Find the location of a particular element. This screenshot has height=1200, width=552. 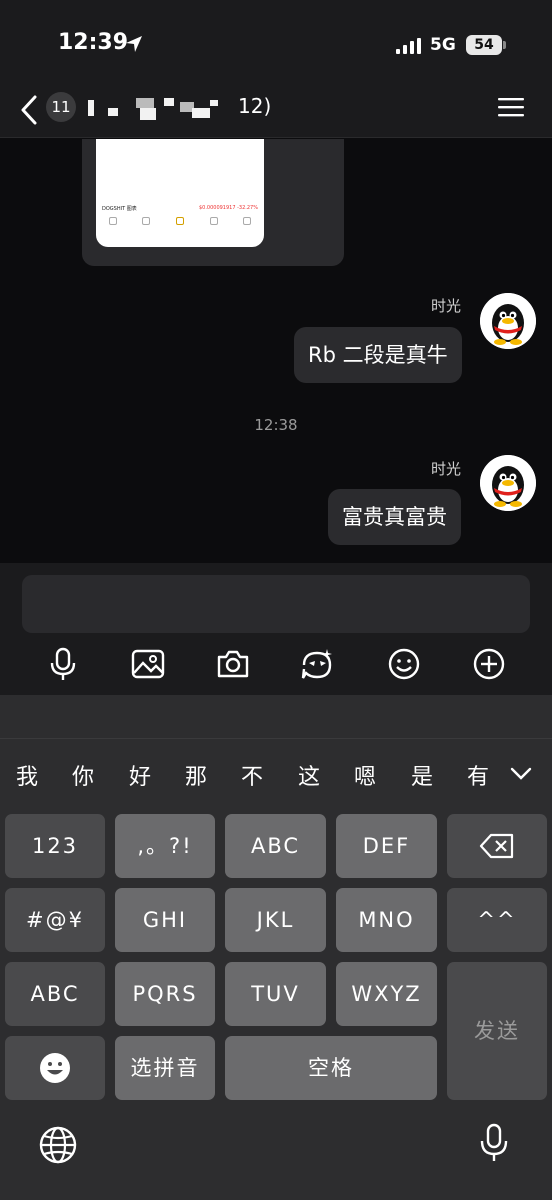

candidate-word: 好 is located at coordinates (140, 775).